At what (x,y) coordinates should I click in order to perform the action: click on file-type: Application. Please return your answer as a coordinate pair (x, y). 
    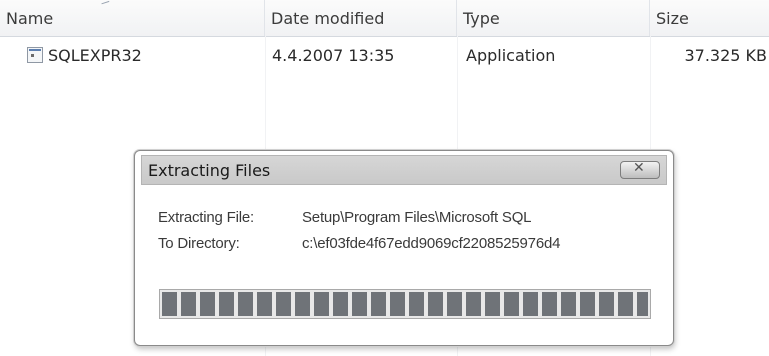
    Looking at the image, I should click on (511, 55).